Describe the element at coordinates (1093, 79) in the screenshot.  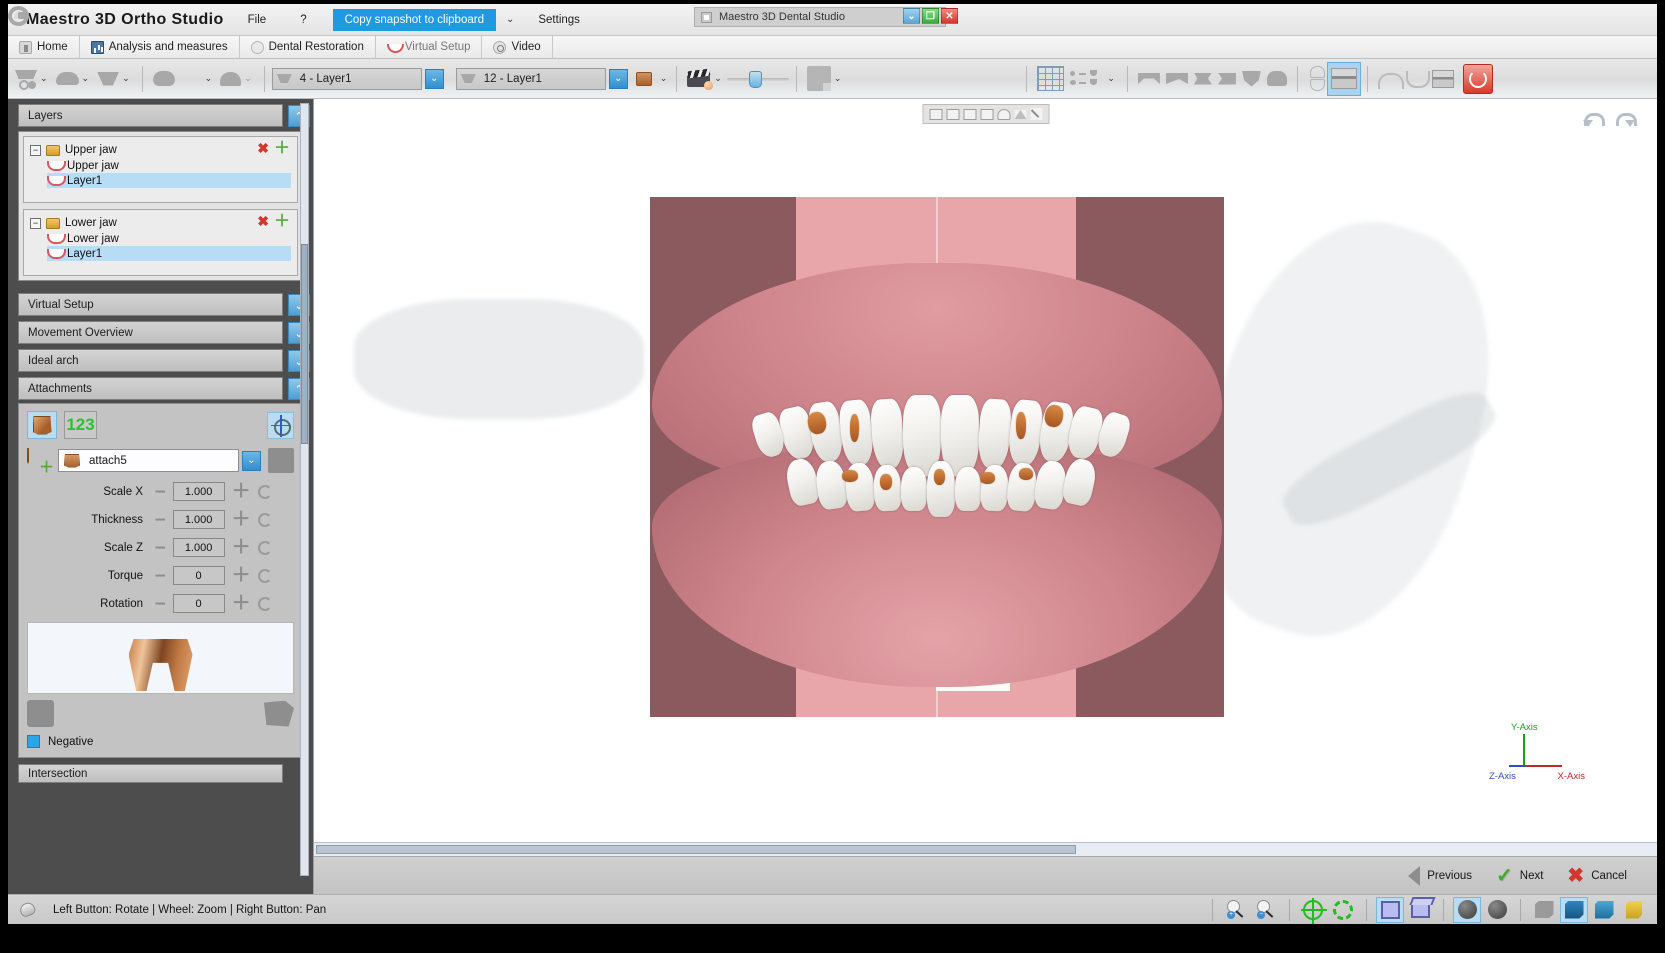
I see `legend-button: ⌄` at that location.